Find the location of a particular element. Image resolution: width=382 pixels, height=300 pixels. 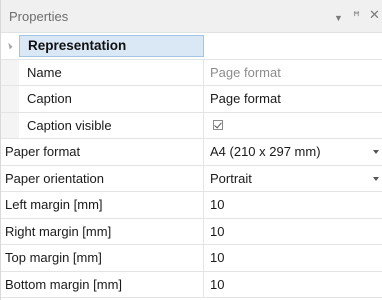

paper-format-select: A4 (210 x 297 mm) is located at coordinates (293, 152).